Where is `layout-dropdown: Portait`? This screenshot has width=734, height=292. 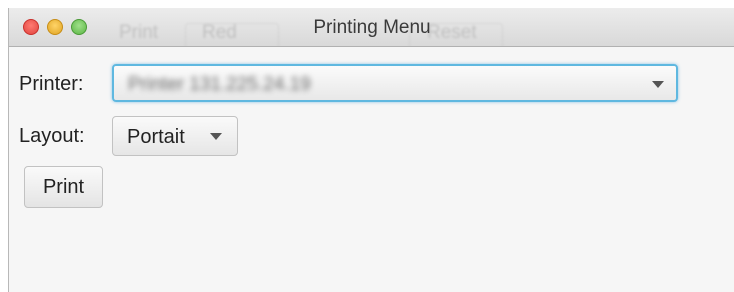
layout-dropdown: Portait is located at coordinates (175, 136).